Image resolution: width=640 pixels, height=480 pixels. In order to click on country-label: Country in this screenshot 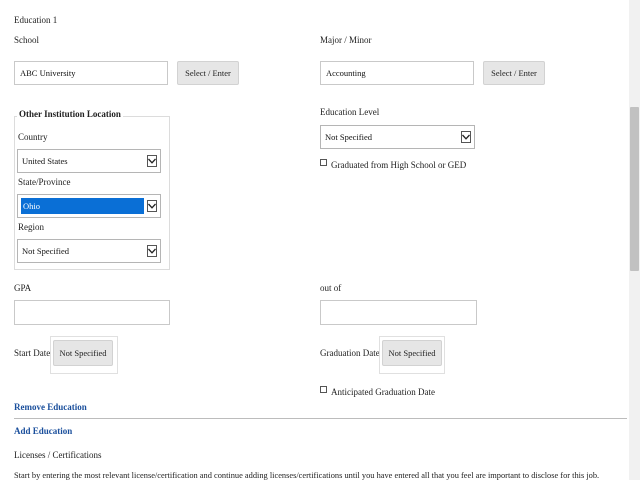, I will do `click(33, 137)`.